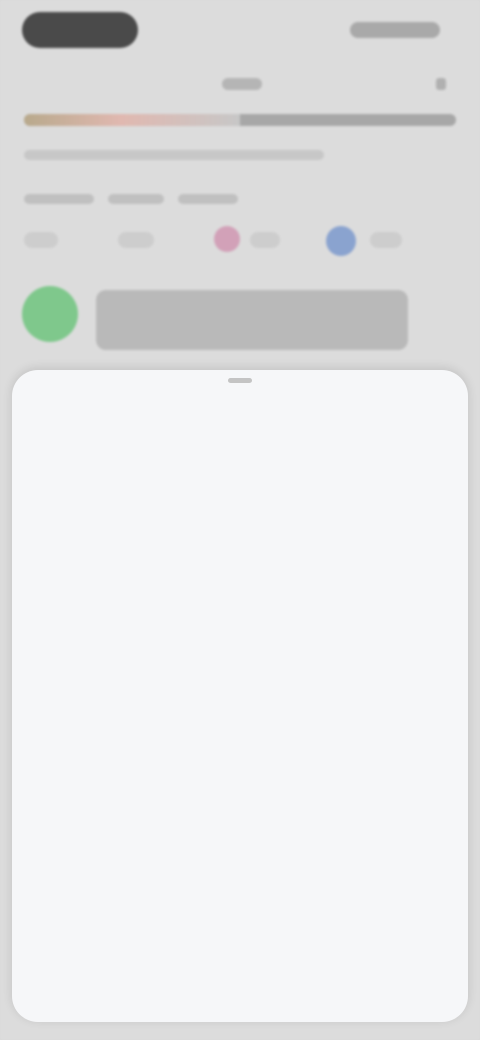 This screenshot has width=480, height=1040. Describe the element at coordinates (132, 120) in the screenshot. I see `progress-fill` at that location.